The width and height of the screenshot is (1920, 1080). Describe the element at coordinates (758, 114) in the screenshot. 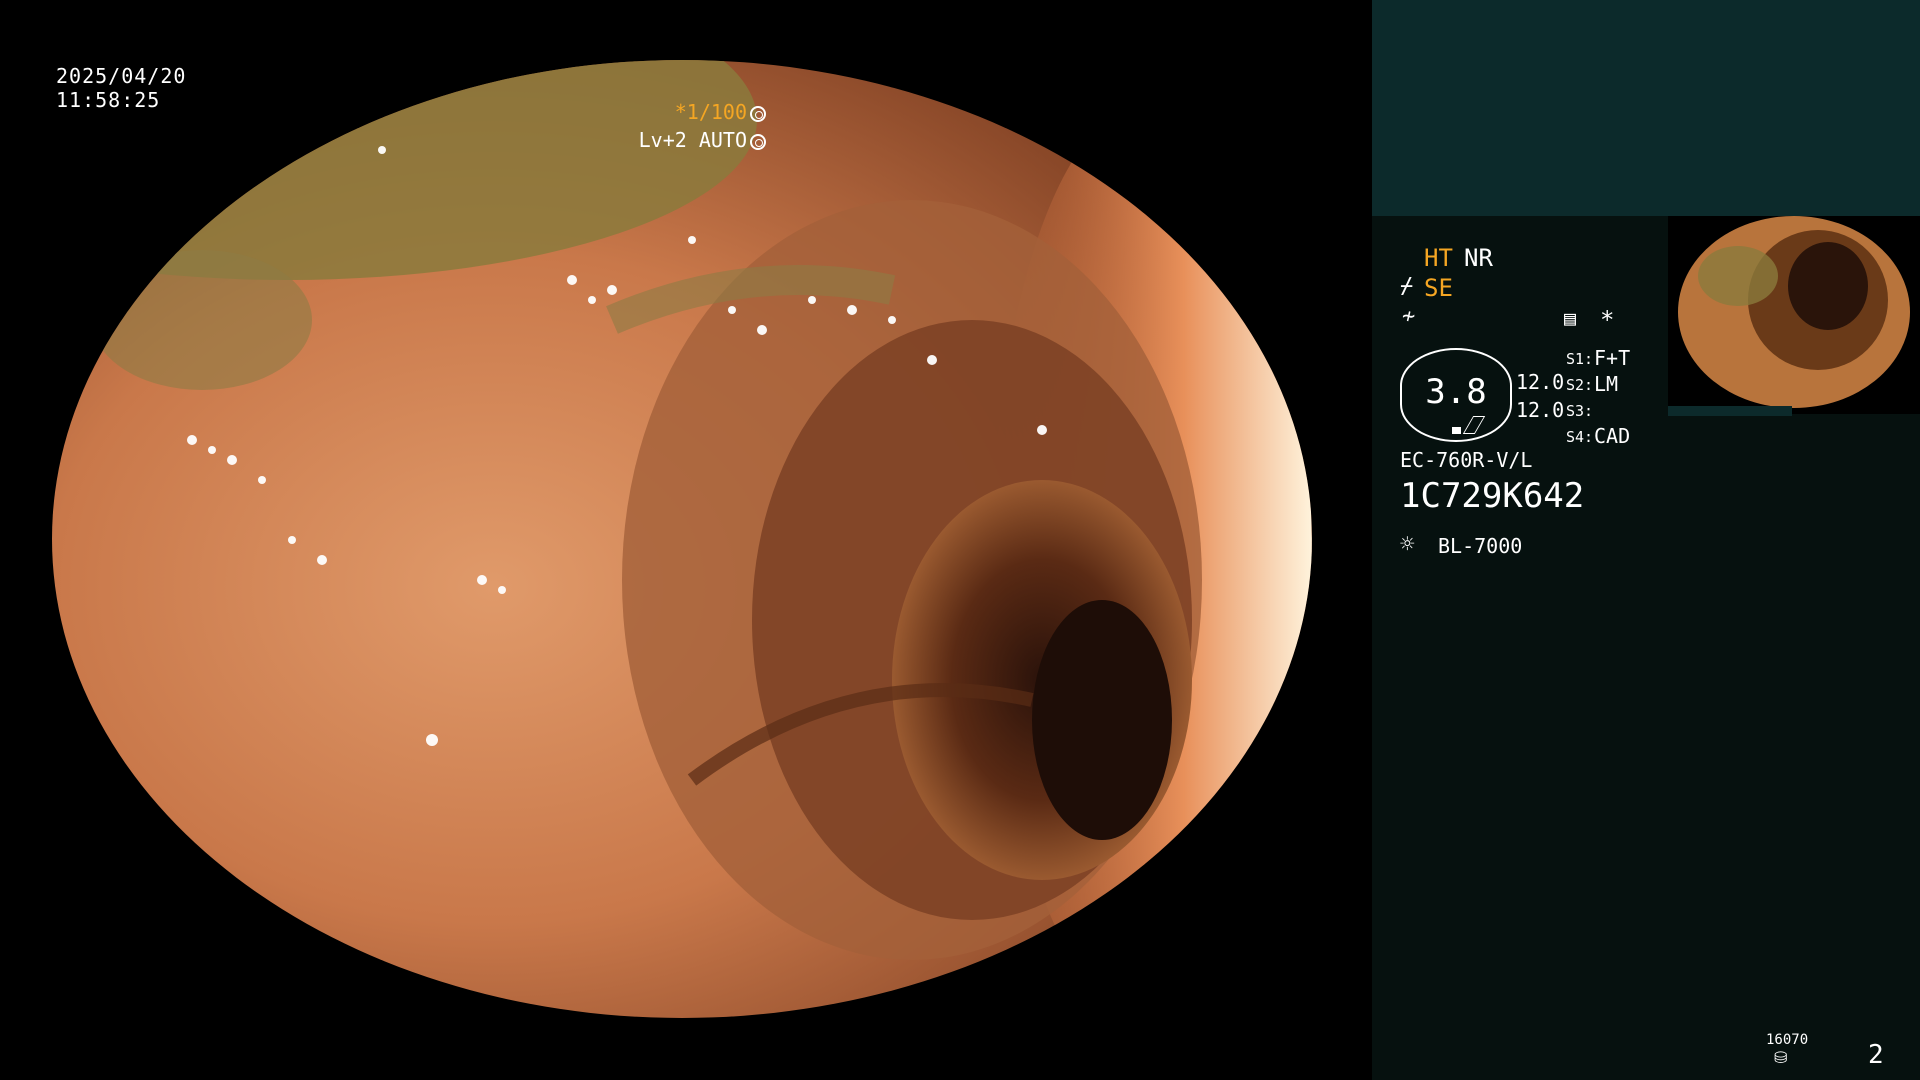

I see `shutter-iris-icon` at that location.